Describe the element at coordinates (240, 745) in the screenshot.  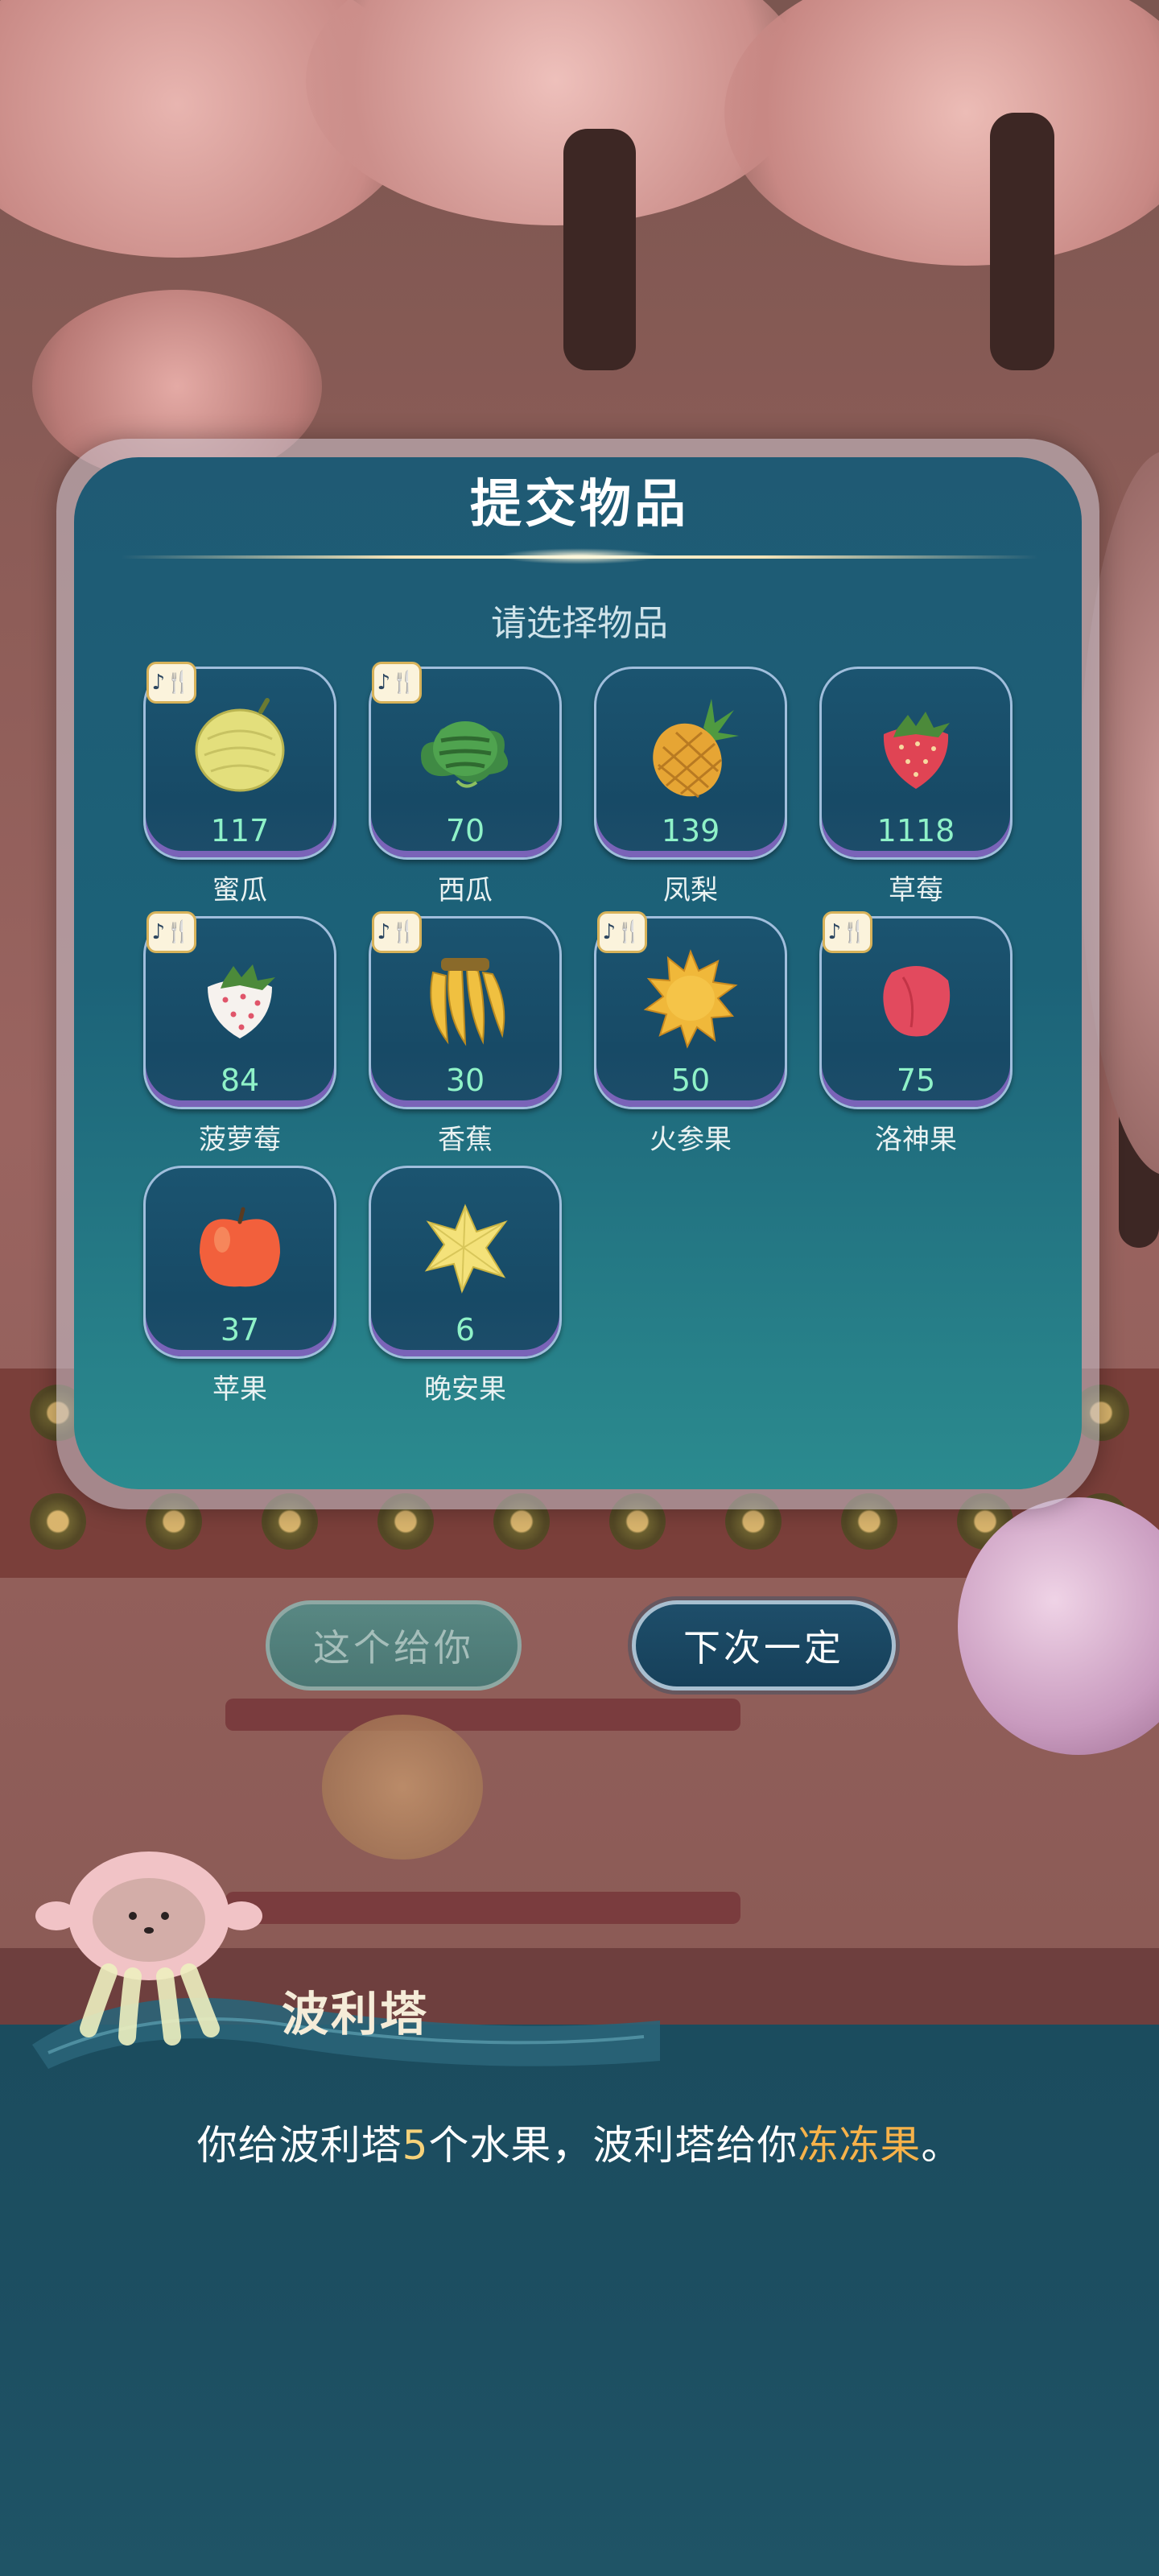
I see `melon-icon` at that location.